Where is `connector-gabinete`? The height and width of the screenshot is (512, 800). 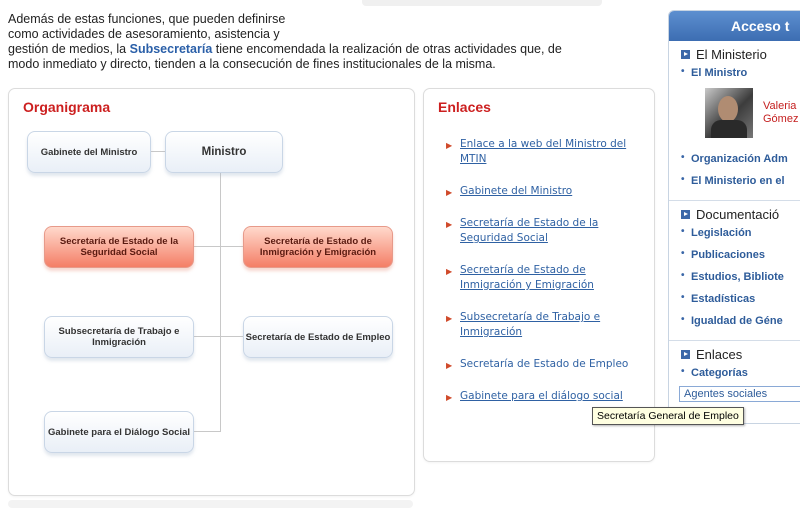
connector-gabinete is located at coordinates (157, 151).